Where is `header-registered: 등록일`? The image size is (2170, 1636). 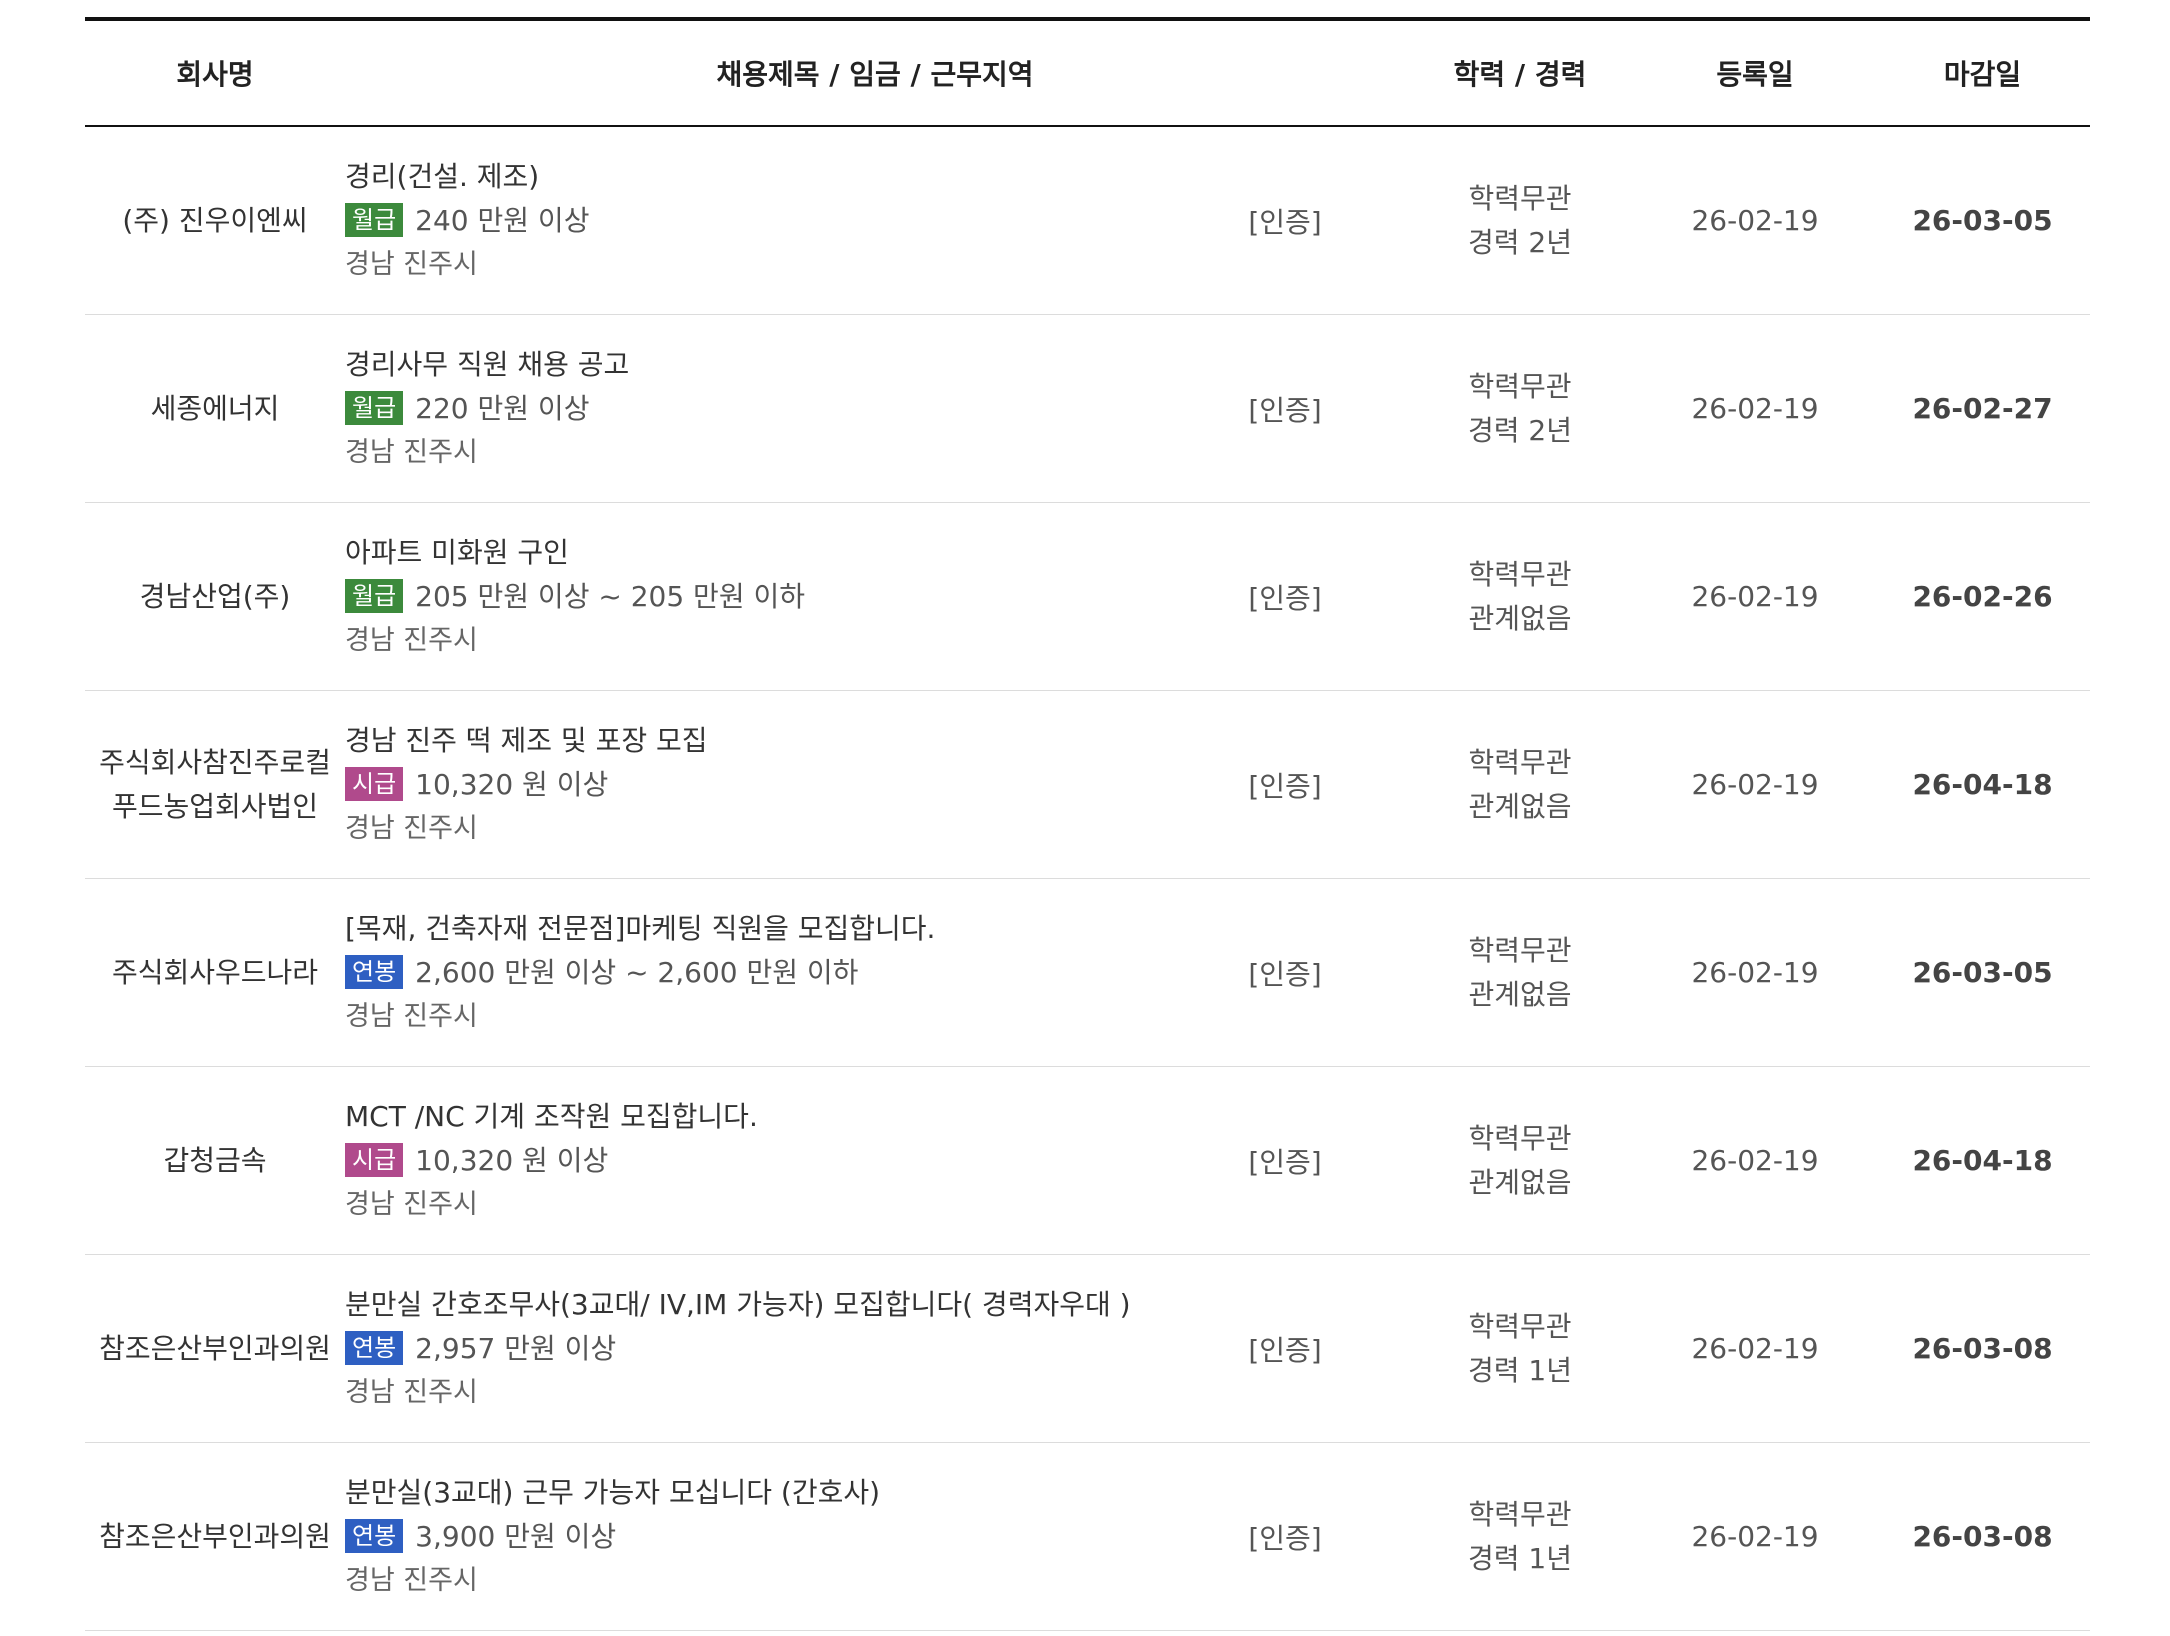 header-registered: 등록일 is located at coordinates (1755, 72).